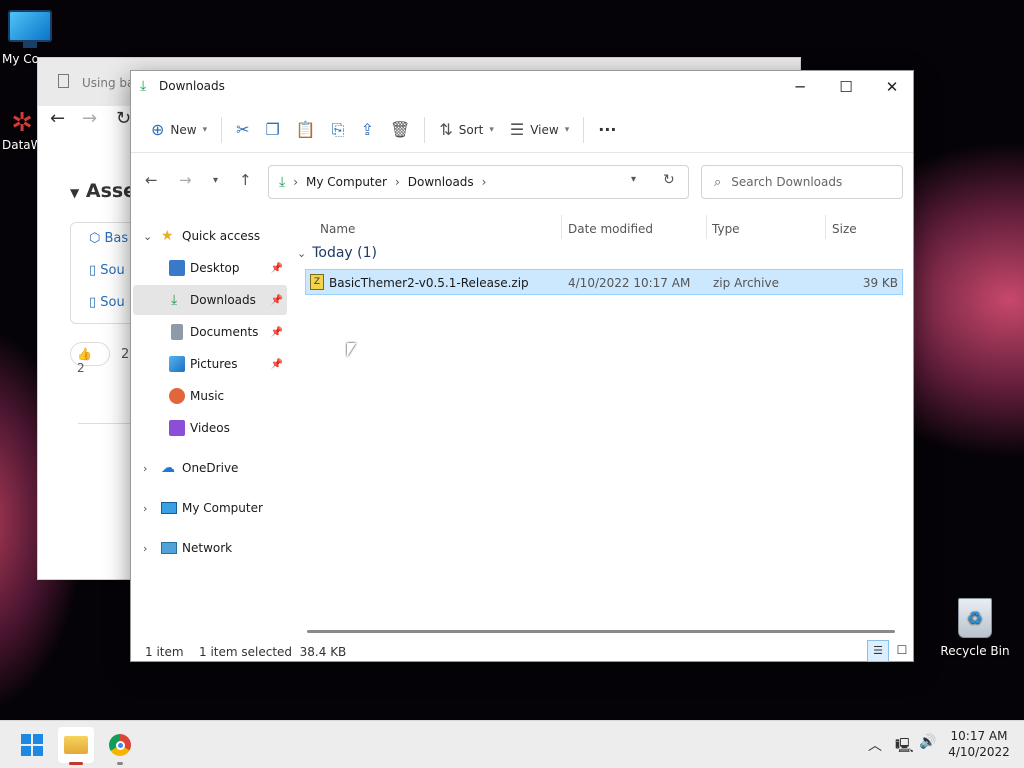 The height and width of the screenshot is (768, 1024). Describe the element at coordinates (273, 130) in the screenshot. I see `copy-button: ❐` at that location.